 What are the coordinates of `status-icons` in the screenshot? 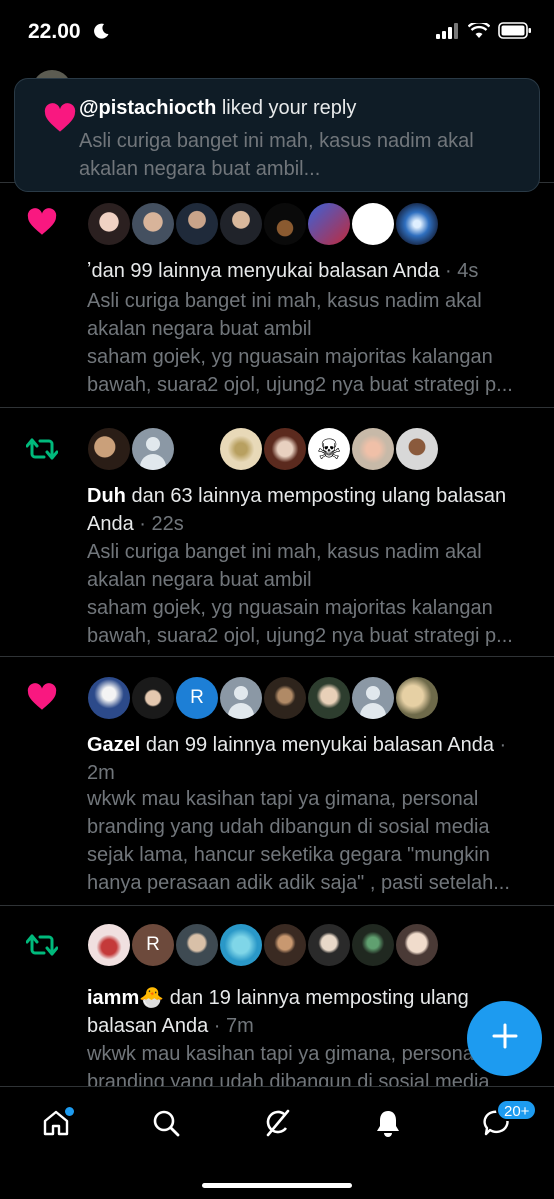 It's located at (484, 32).